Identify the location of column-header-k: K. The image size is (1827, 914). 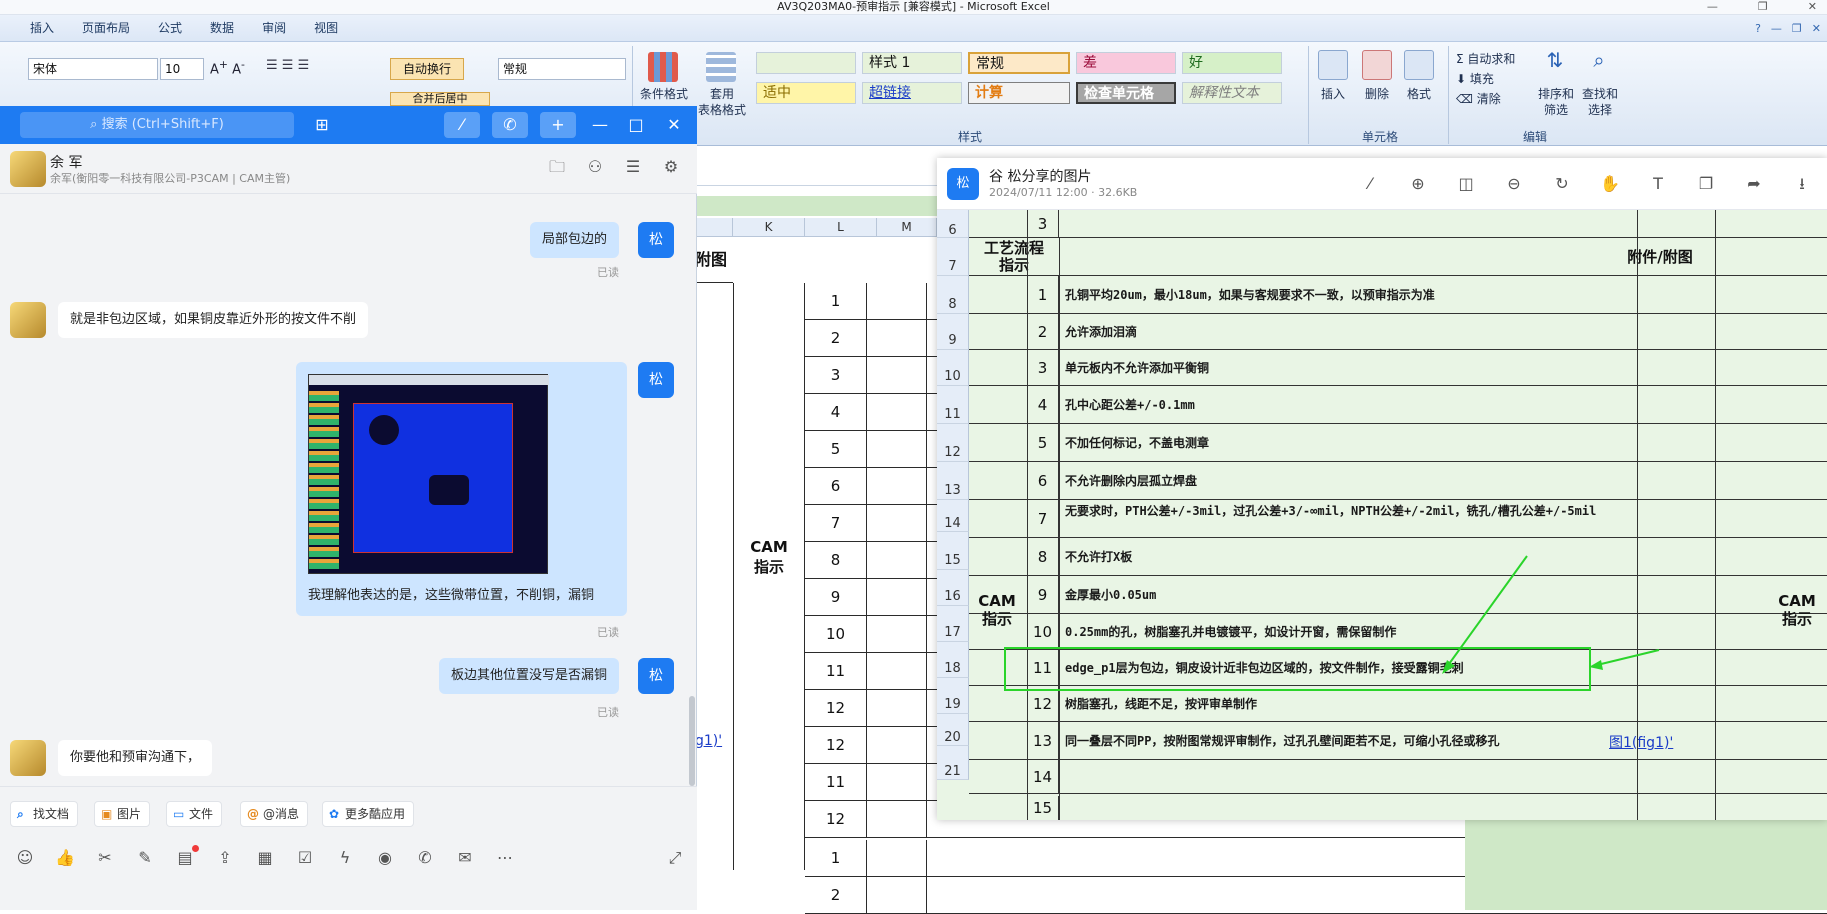
(769, 227).